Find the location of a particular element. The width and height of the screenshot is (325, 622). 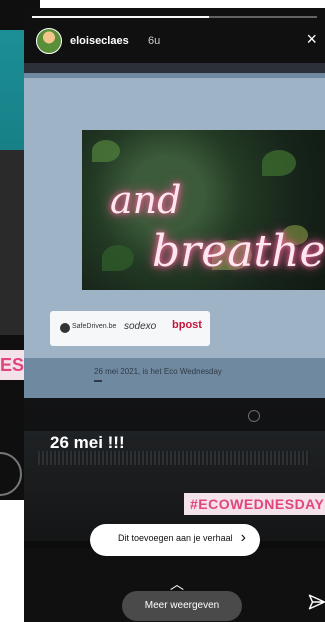

post-time: 6u is located at coordinates (154, 41).